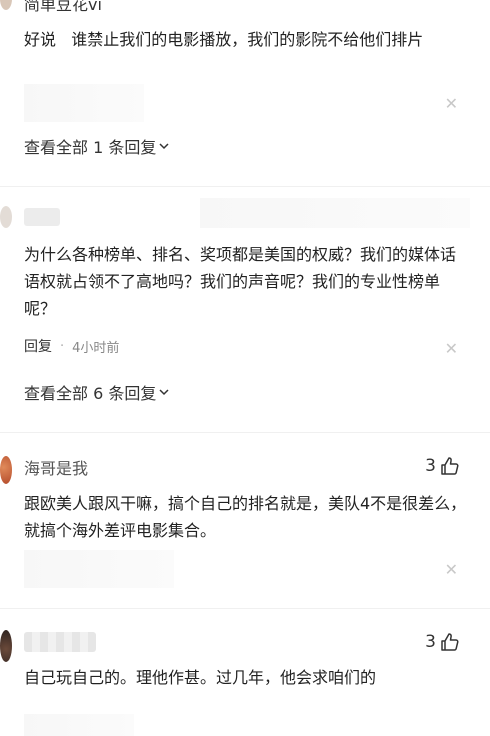 The height and width of the screenshot is (736, 490). I want to click on comment-username: 简单豆花vi, so click(63, 7).